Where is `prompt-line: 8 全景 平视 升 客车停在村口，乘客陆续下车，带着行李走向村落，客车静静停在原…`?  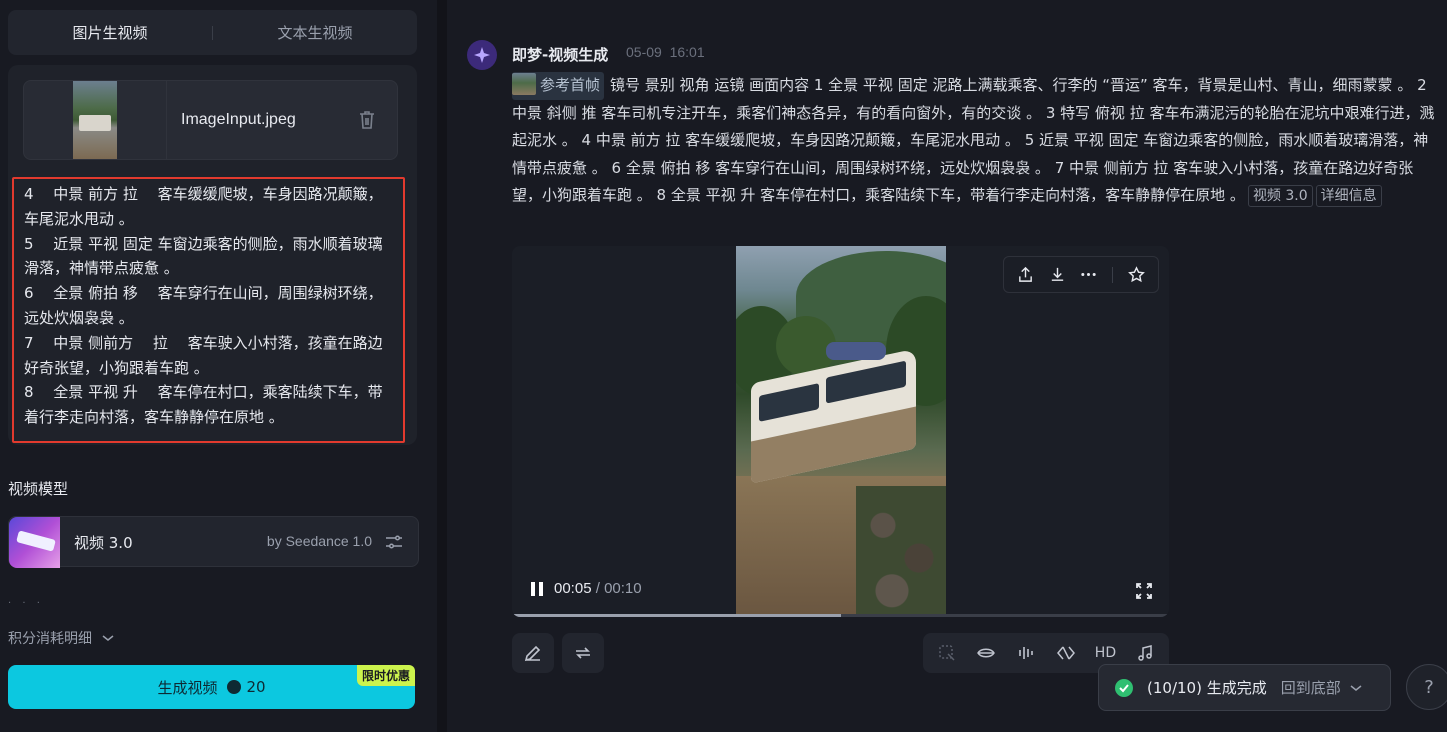 prompt-line: 8 全景 平视 升 客车停在村口，乘客陆续下车，带着行李走向村落，客车静静停在原… is located at coordinates (203, 405).